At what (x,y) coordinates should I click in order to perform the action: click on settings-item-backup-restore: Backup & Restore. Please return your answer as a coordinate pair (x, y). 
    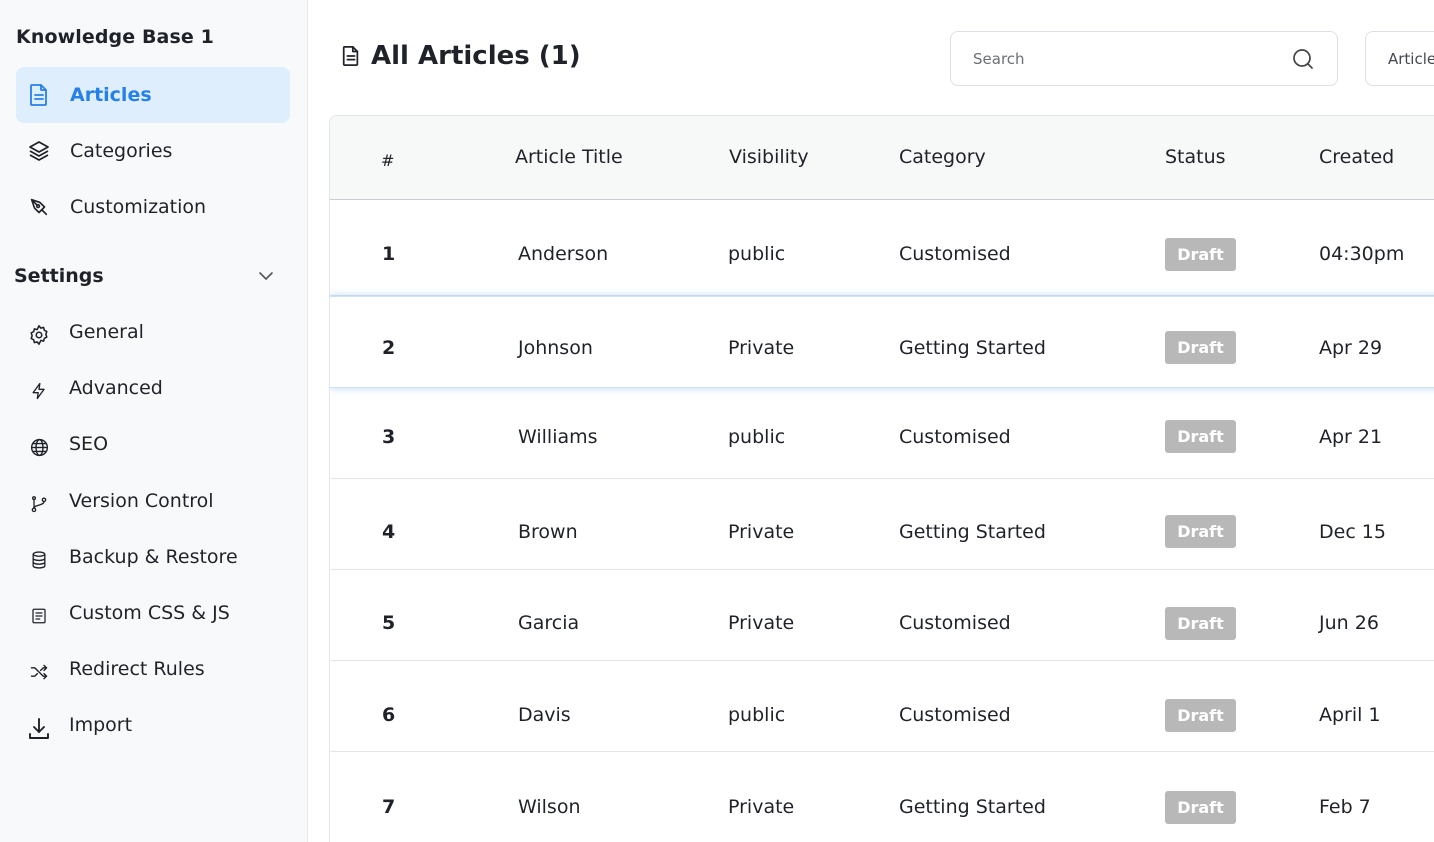
    Looking at the image, I should click on (158, 557).